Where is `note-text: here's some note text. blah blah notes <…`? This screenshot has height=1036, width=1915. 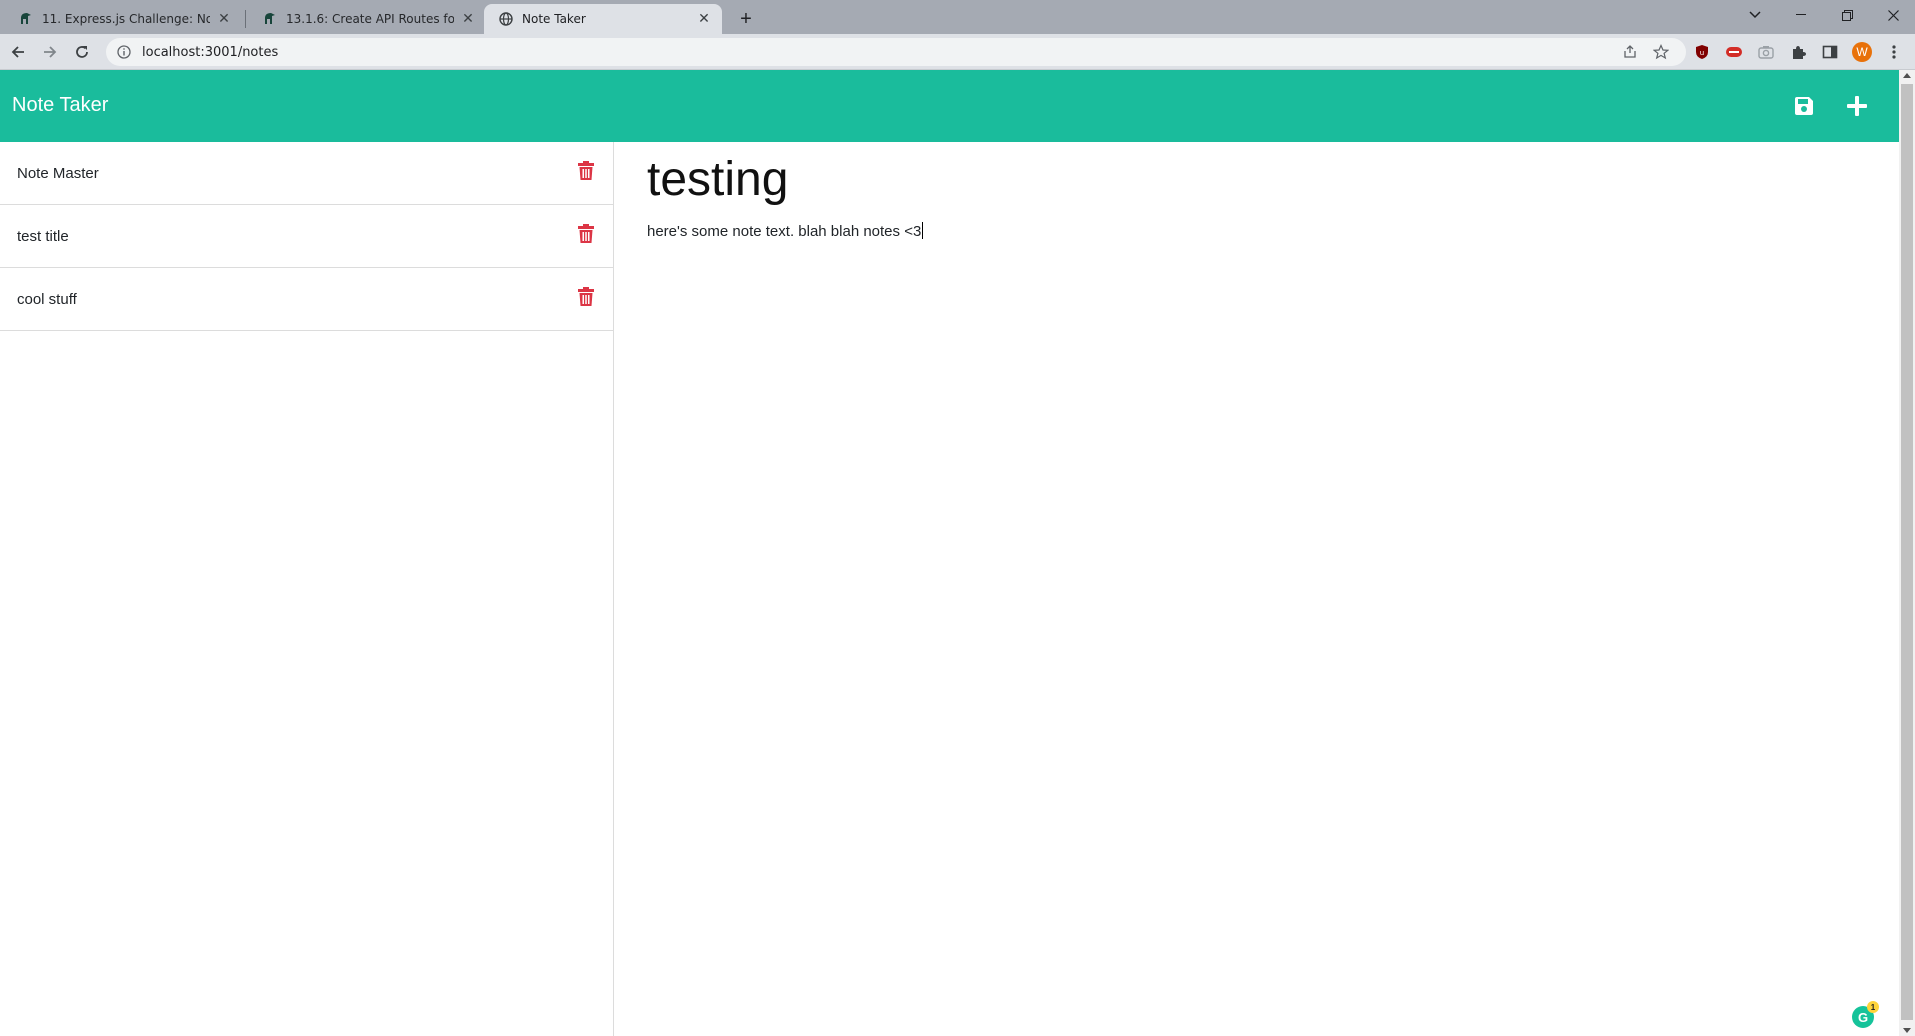 note-text: here's some note text. blah blah notes <… is located at coordinates (784, 231).